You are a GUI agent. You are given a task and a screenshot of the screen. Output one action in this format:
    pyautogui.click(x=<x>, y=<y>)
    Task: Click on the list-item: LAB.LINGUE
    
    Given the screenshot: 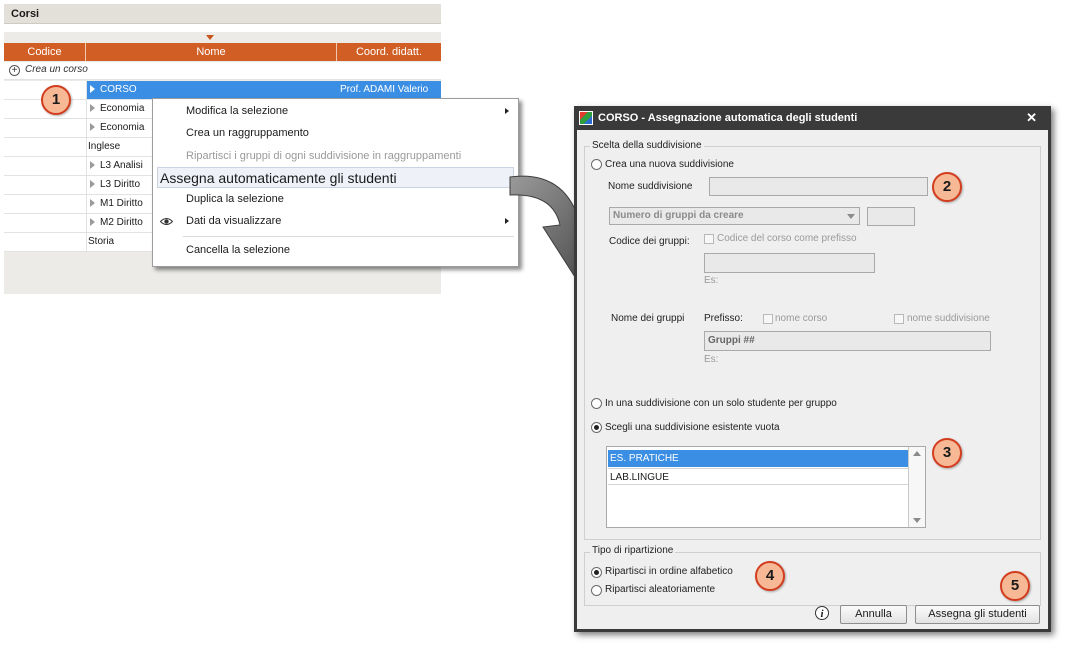 What is the action you would take?
    pyautogui.click(x=758, y=476)
    